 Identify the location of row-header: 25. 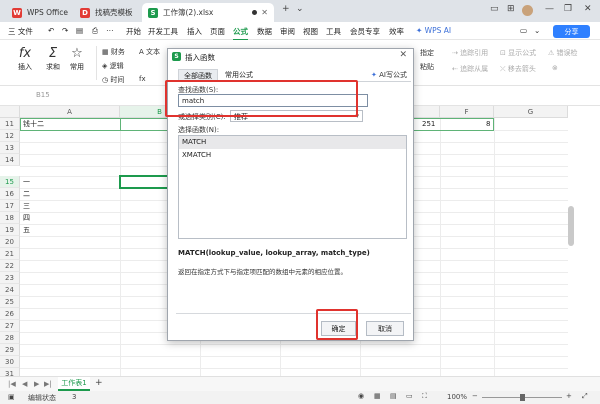
(10, 302).